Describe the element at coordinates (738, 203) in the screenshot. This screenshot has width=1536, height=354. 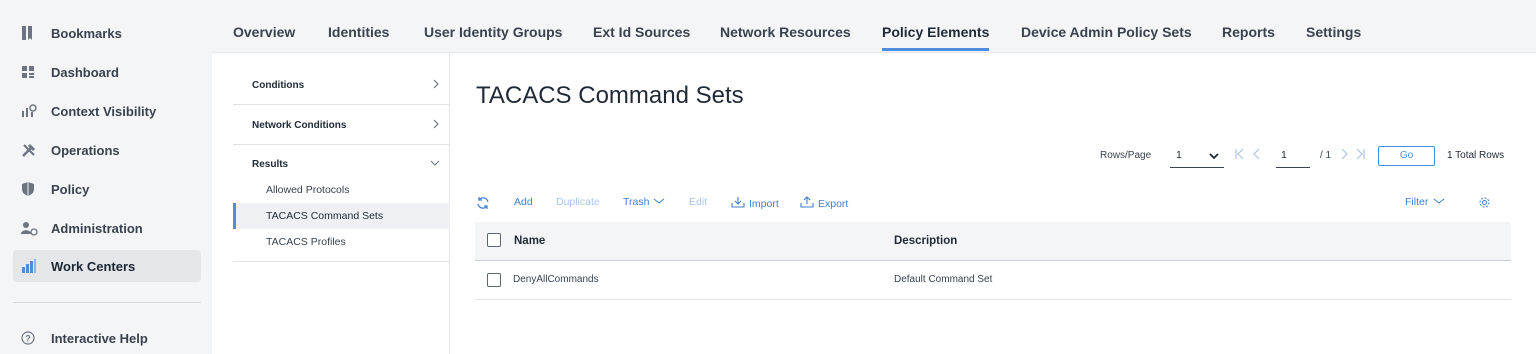
I see `import-icon` at that location.